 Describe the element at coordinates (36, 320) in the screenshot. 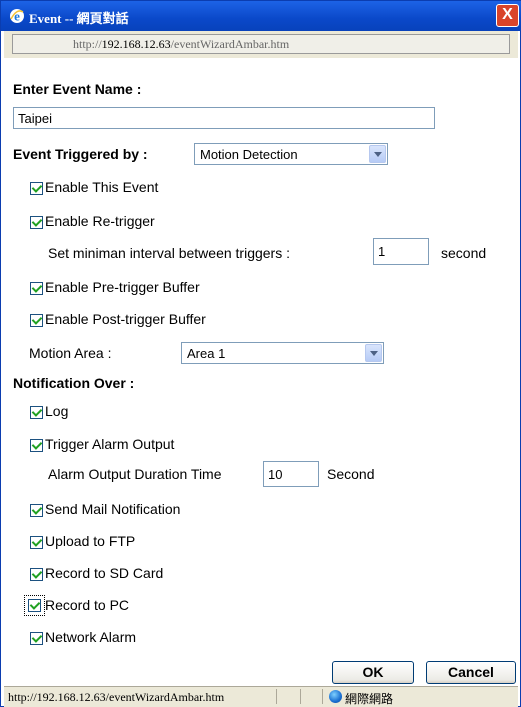

I see `post-buffer-checkbox` at that location.